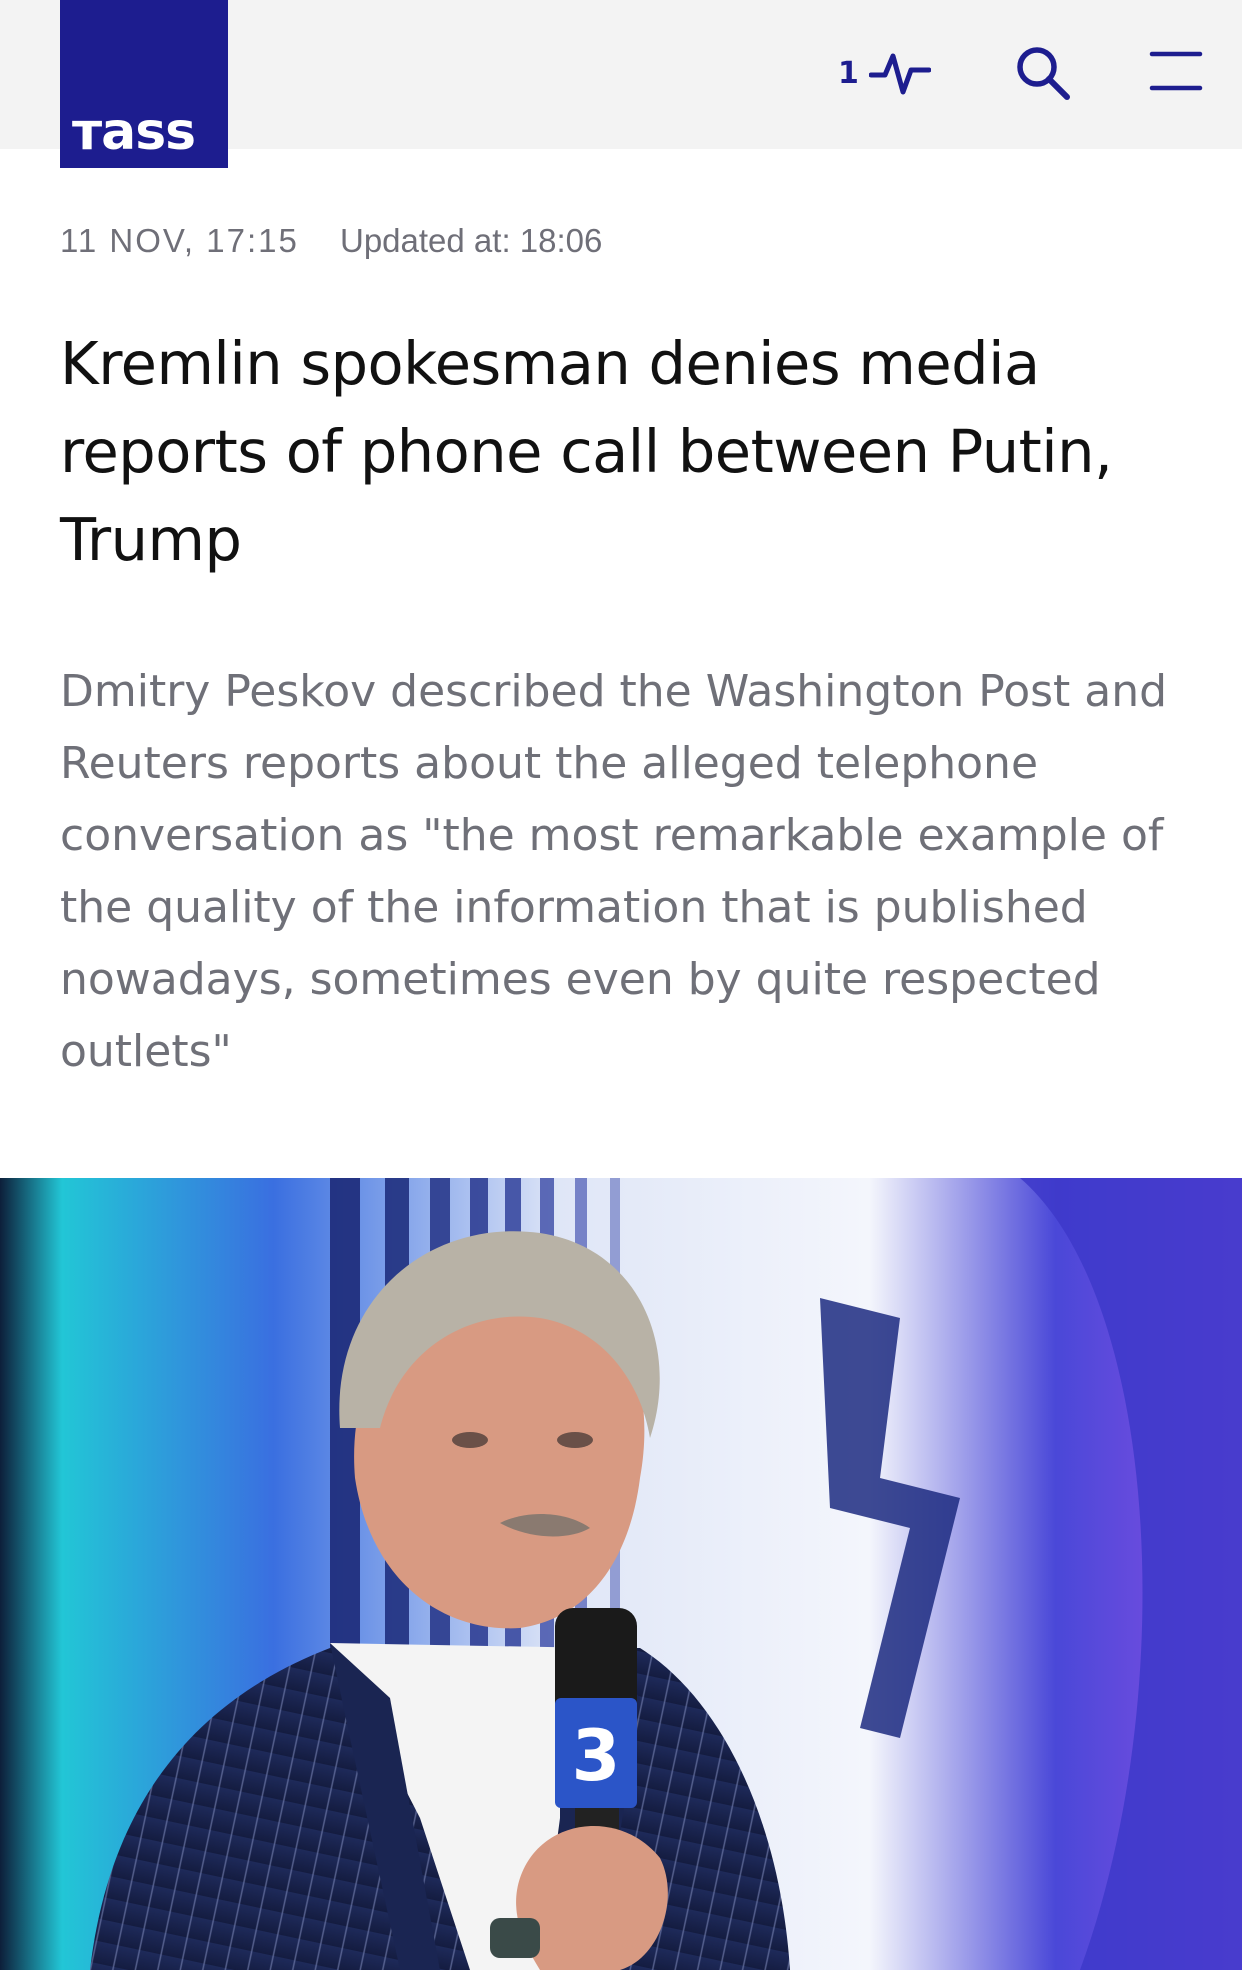  What do you see at coordinates (1176, 72) in the screenshot?
I see `menu-icon` at bounding box center [1176, 72].